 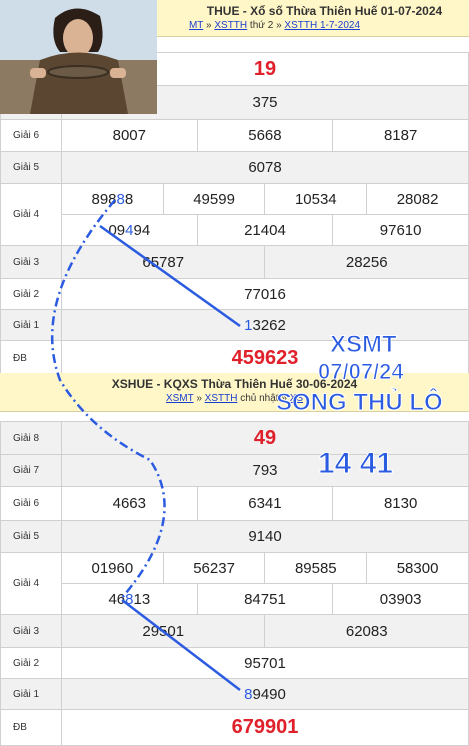 I want to click on bottom-g4-value: 03903, so click(x=400, y=599).